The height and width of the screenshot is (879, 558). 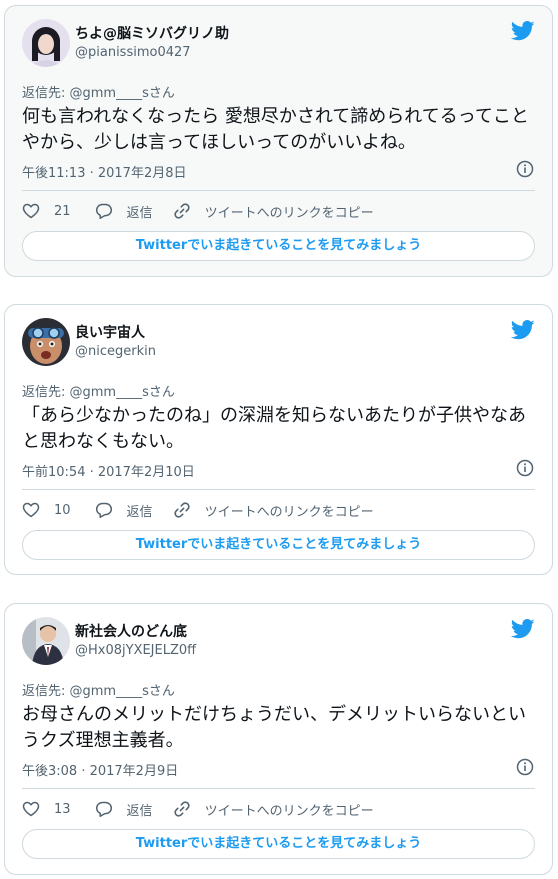 What do you see at coordinates (62, 809) in the screenshot?
I see `like-count: 13` at bounding box center [62, 809].